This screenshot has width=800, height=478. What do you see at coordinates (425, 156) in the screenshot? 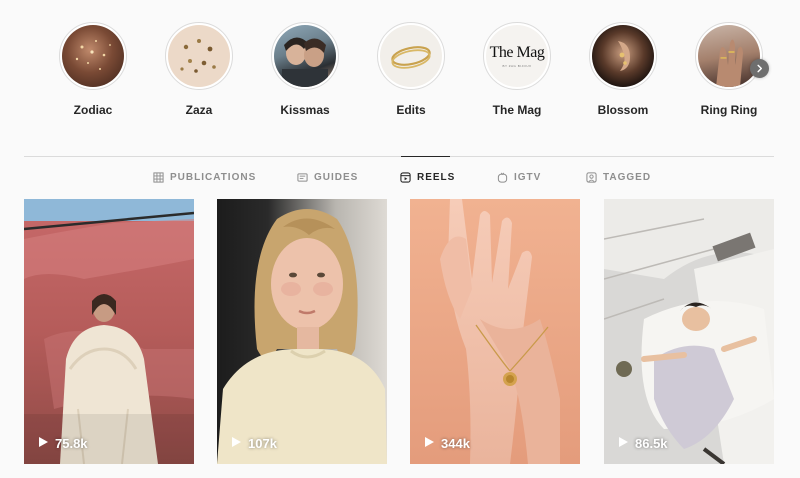
I see `active-tab-indicator` at bounding box center [425, 156].